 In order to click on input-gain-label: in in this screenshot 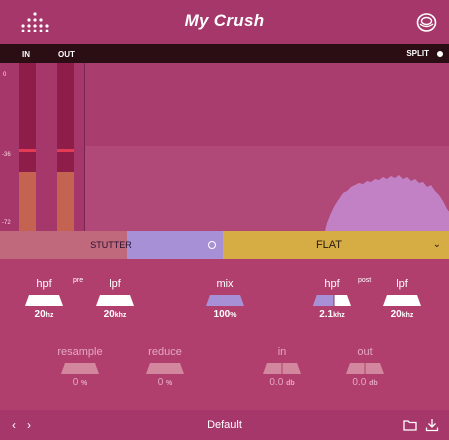, I will do `click(282, 352)`.